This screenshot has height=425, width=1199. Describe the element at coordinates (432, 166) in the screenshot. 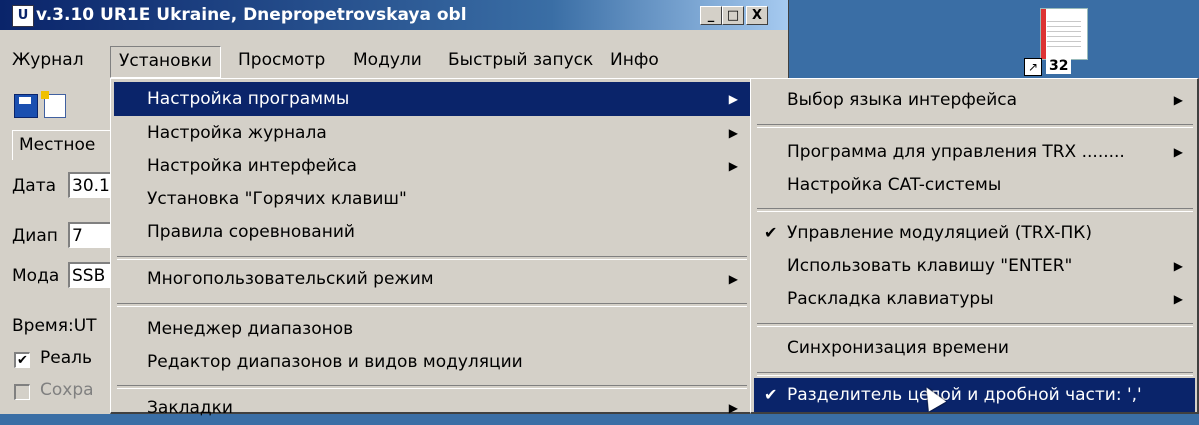

I see `menu-item-interface-settings: Настройка интерфейса ▶` at that location.